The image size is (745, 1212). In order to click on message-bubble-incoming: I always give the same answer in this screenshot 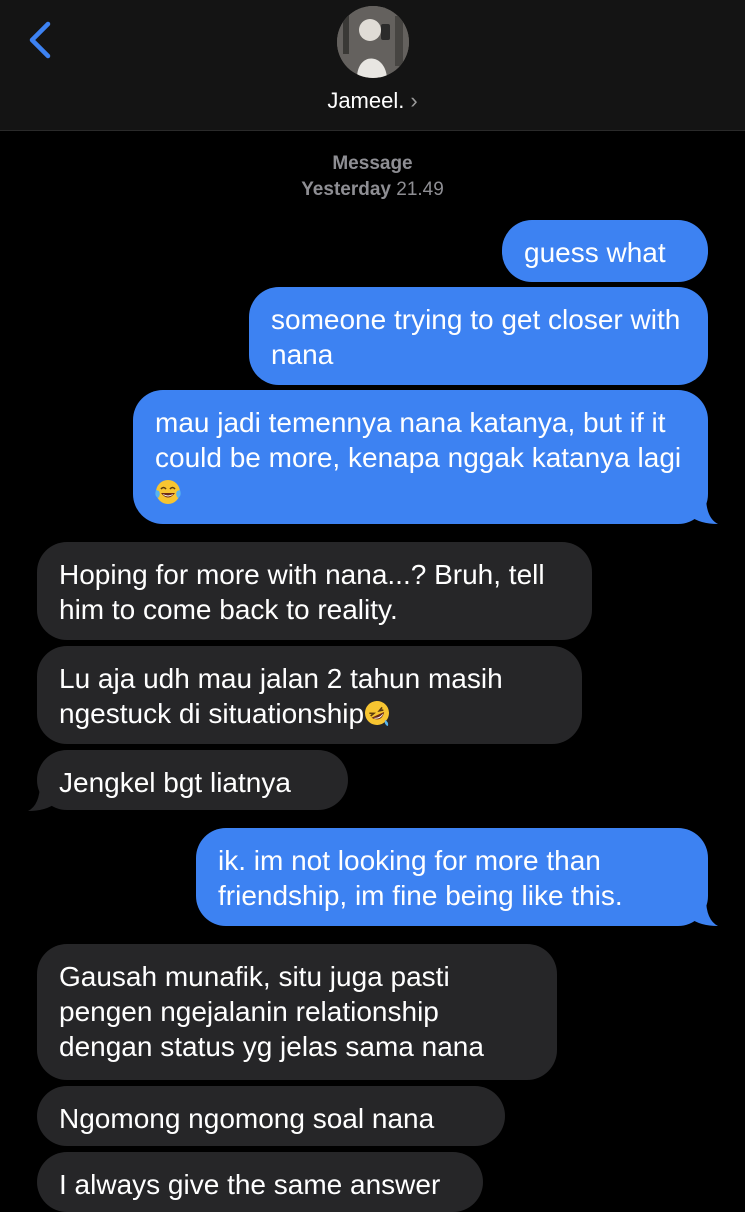, I will do `click(260, 1182)`.